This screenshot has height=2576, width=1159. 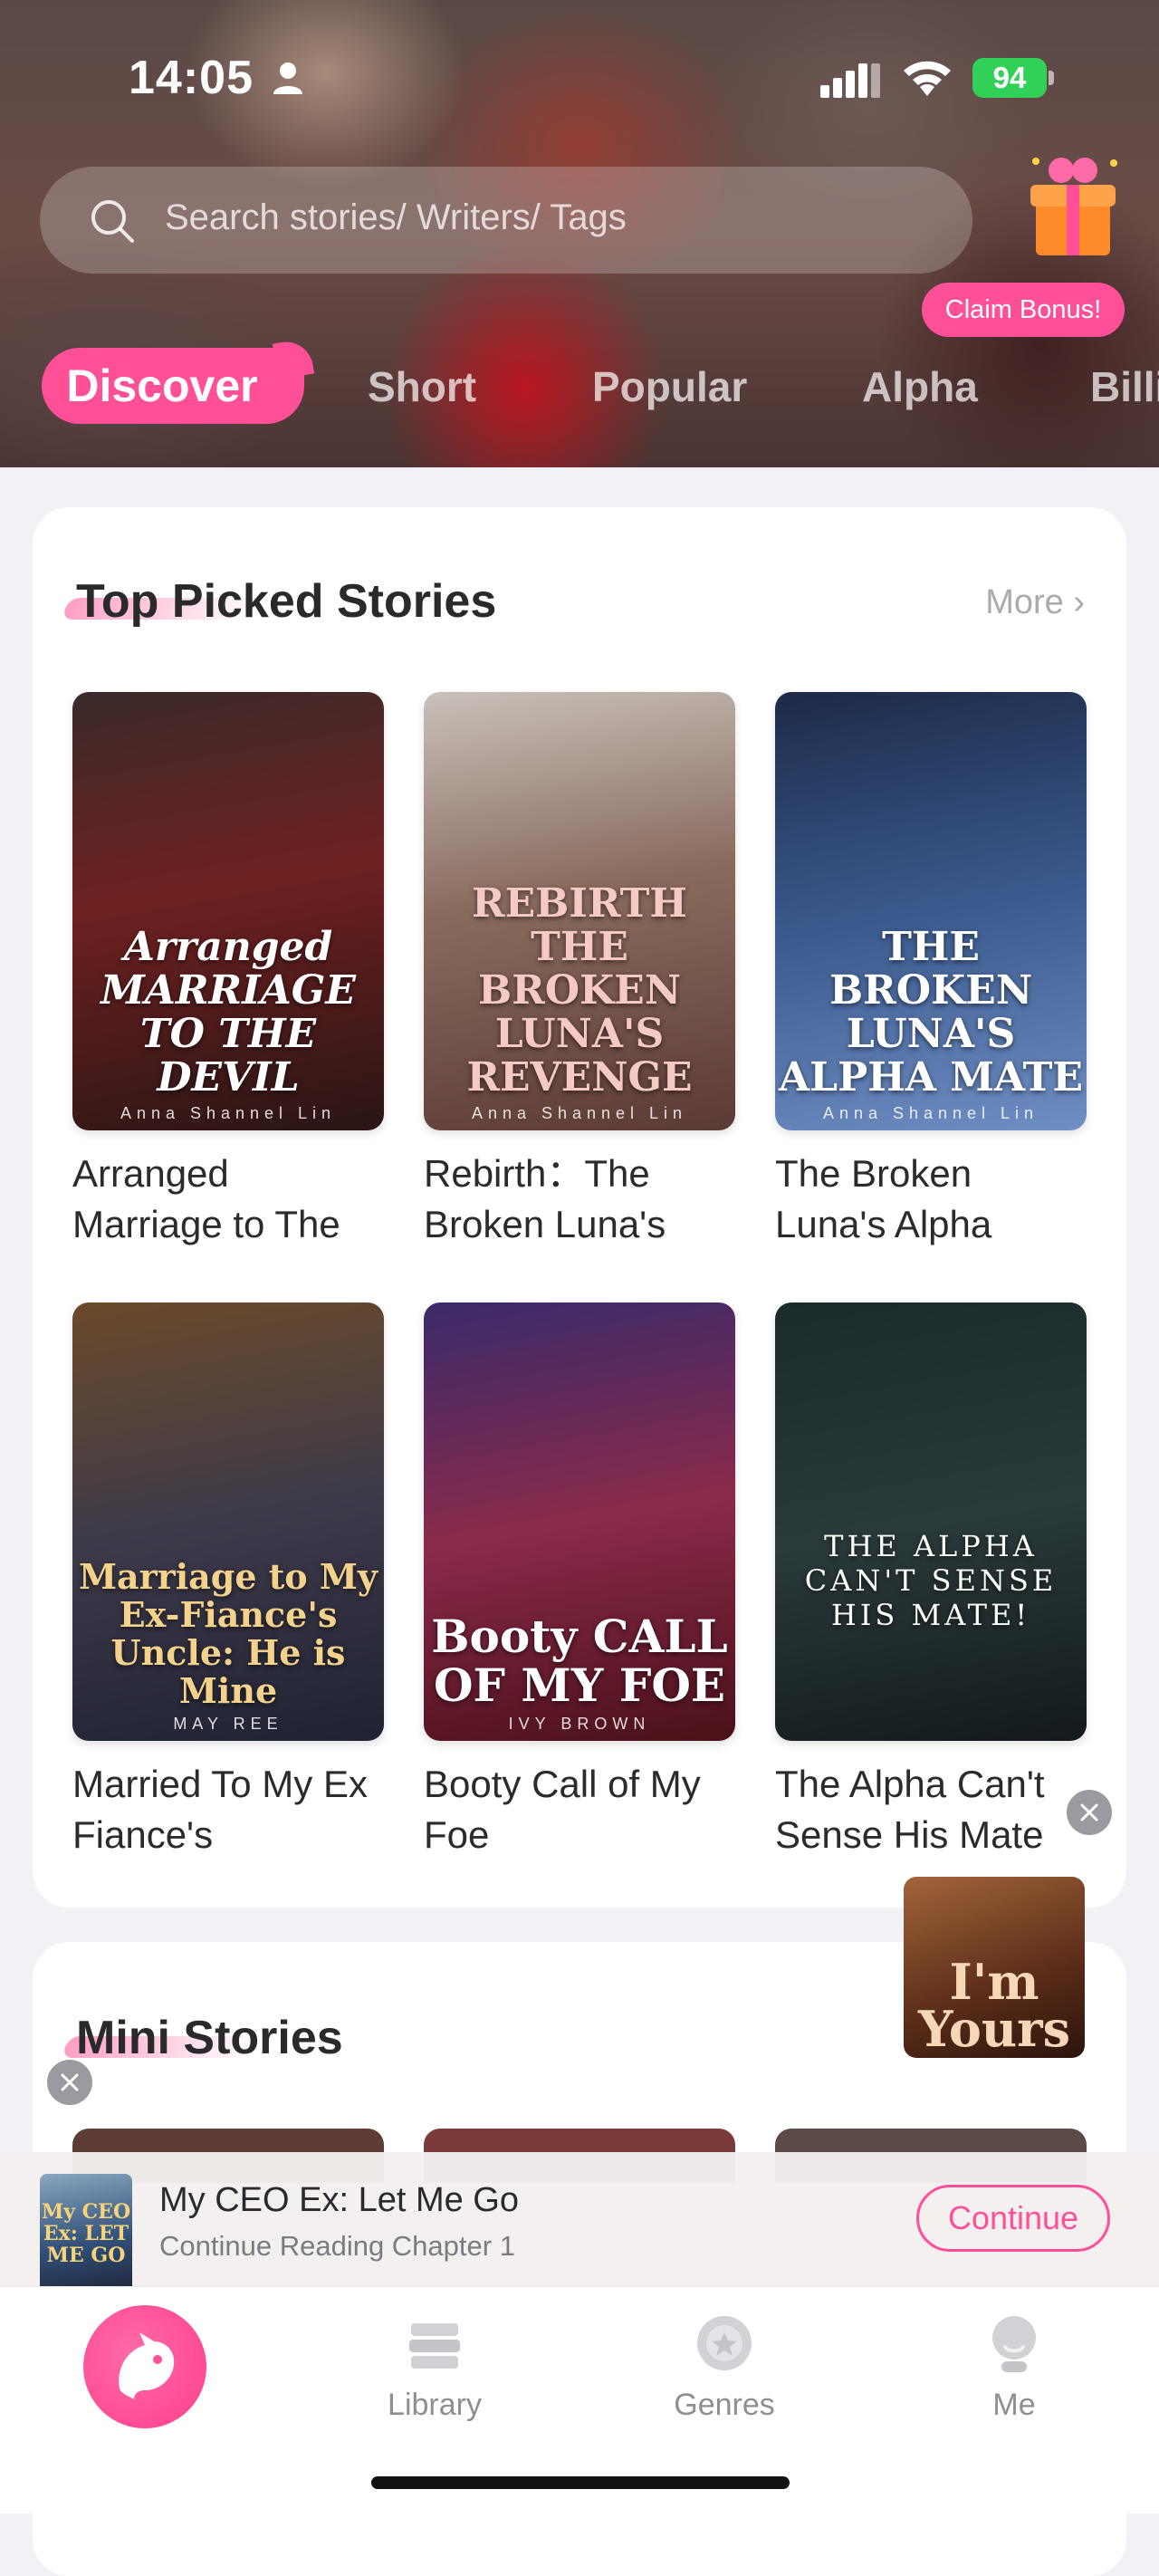 I want to click on nav-discover-home, so click(x=145, y=2366).